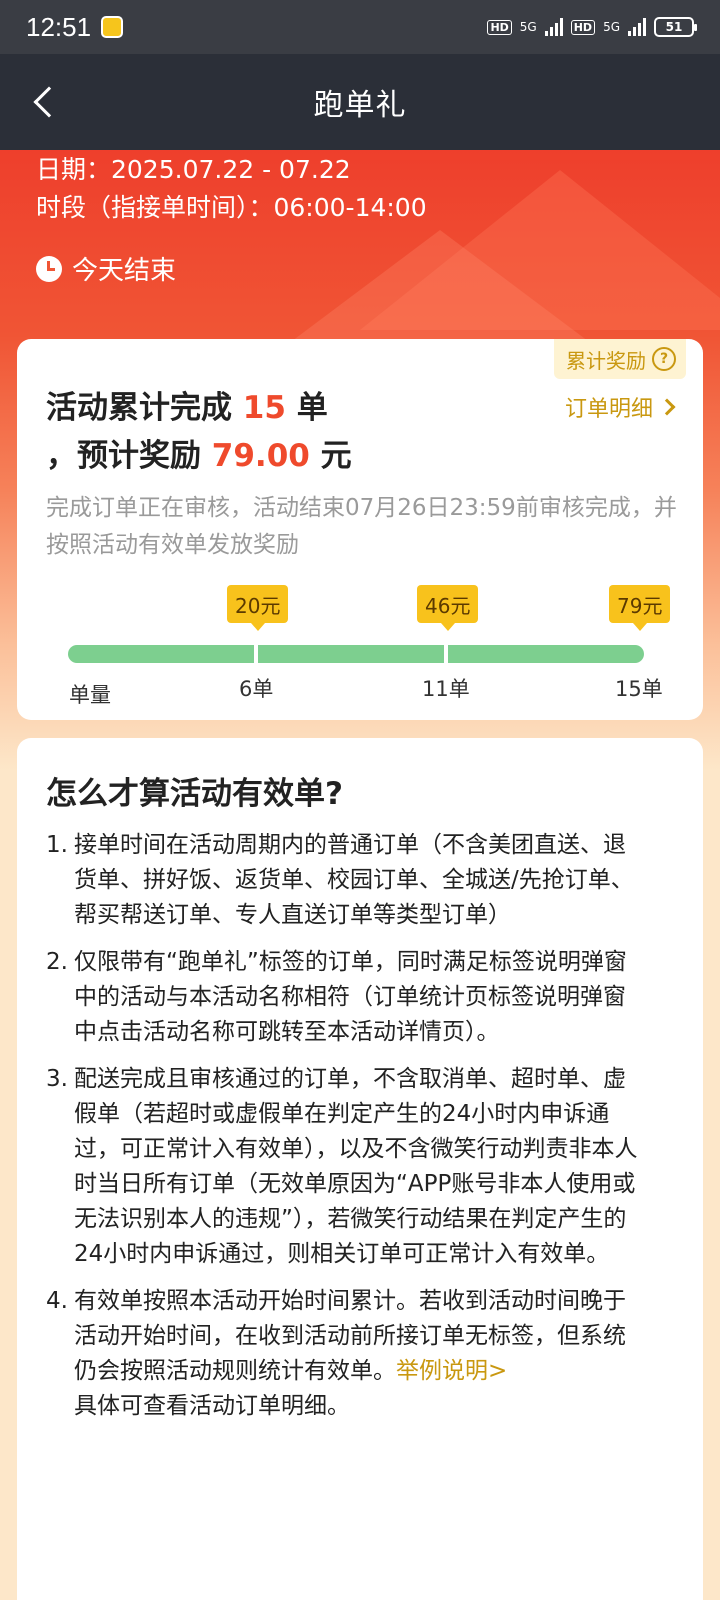 This screenshot has width=720, height=1600. Describe the element at coordinates (664, 359) in the screenshot. I see `question-icon: ?` at that location.